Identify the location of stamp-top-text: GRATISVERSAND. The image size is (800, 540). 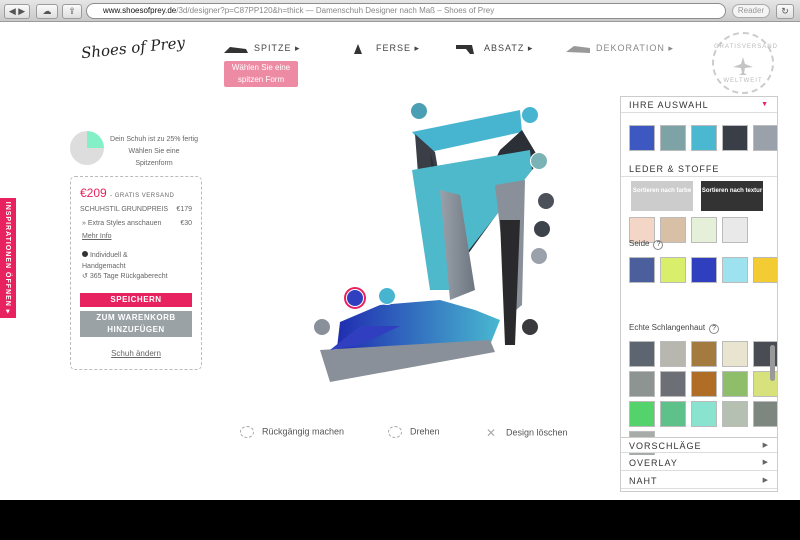
(746, 47).